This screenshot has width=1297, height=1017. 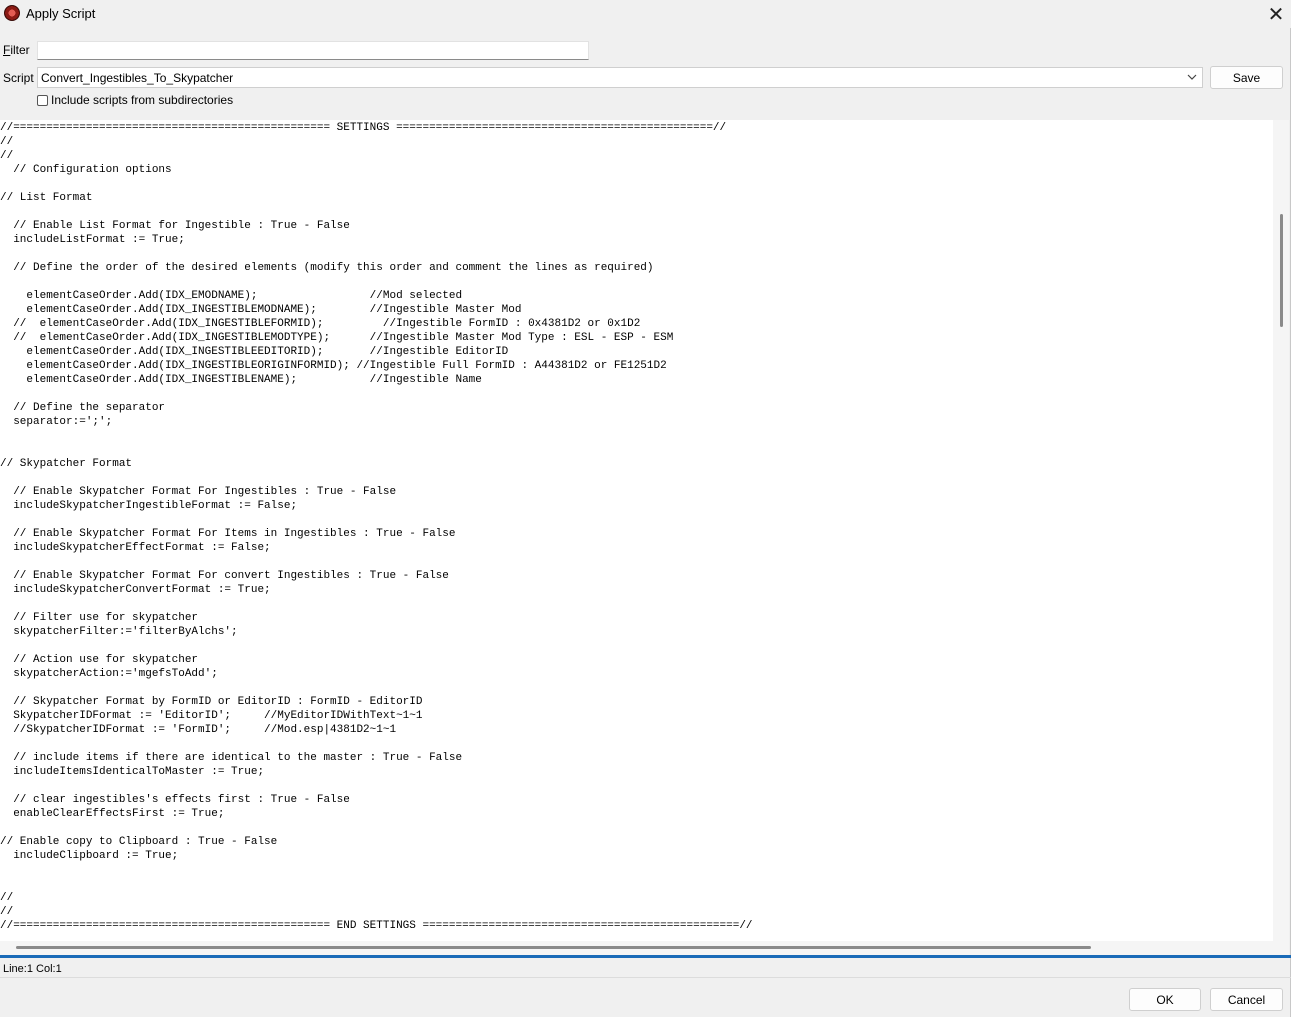 I want to click on divider, so click(x=645, y=977).